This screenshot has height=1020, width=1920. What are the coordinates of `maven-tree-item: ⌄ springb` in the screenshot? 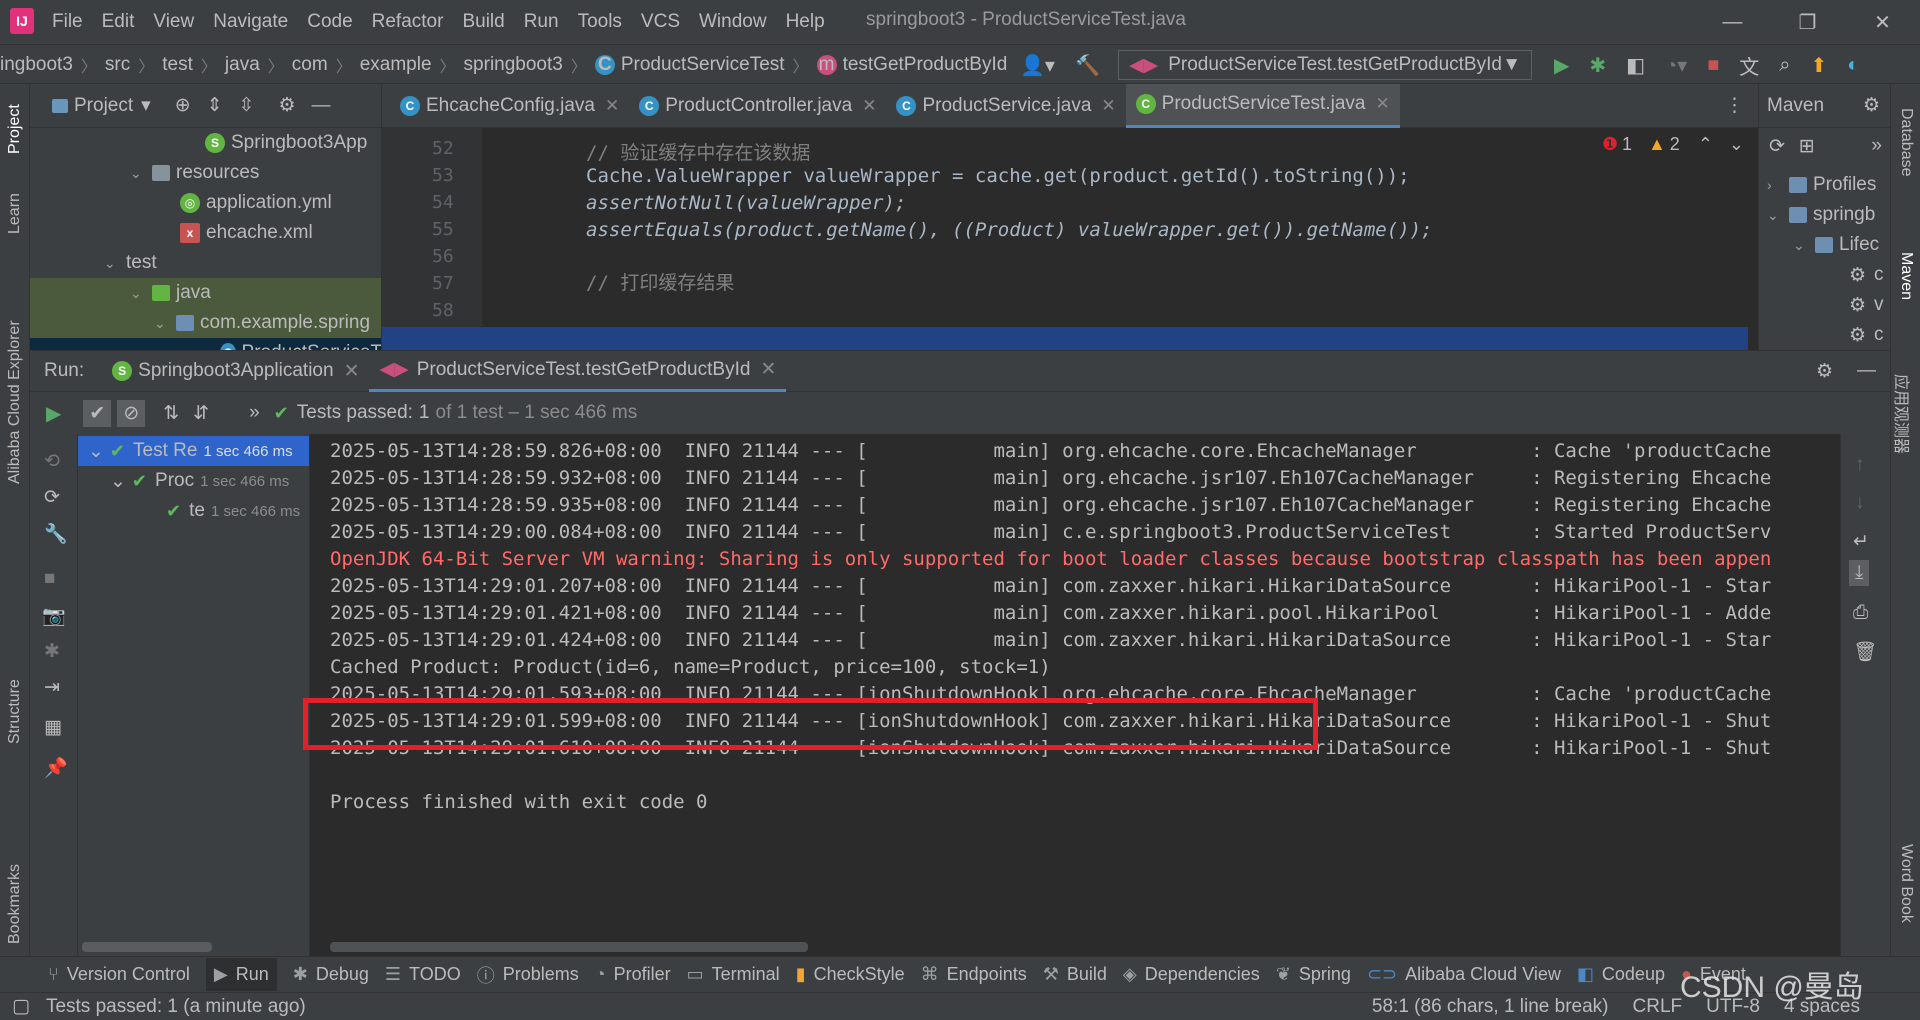 It's located at (1821, 215).